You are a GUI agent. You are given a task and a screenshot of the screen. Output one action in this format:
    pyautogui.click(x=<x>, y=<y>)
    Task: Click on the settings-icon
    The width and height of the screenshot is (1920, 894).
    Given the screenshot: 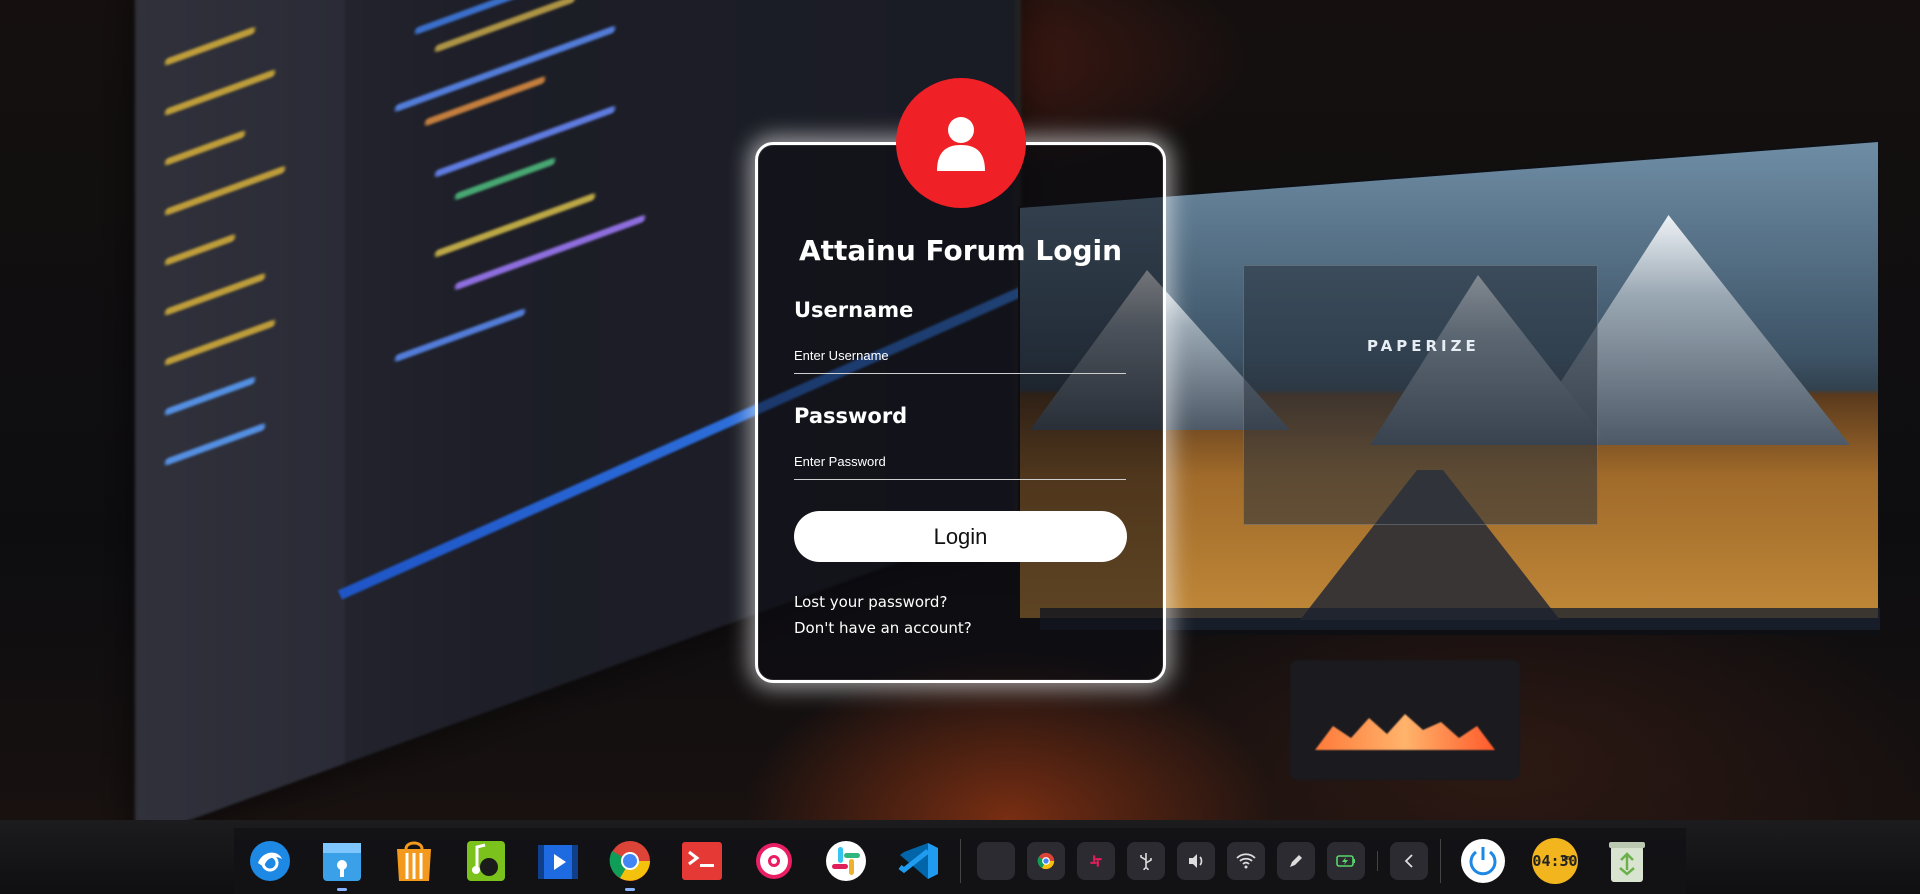 What is the action you would take?
    pyautogui.click(x=774, y=861)
    